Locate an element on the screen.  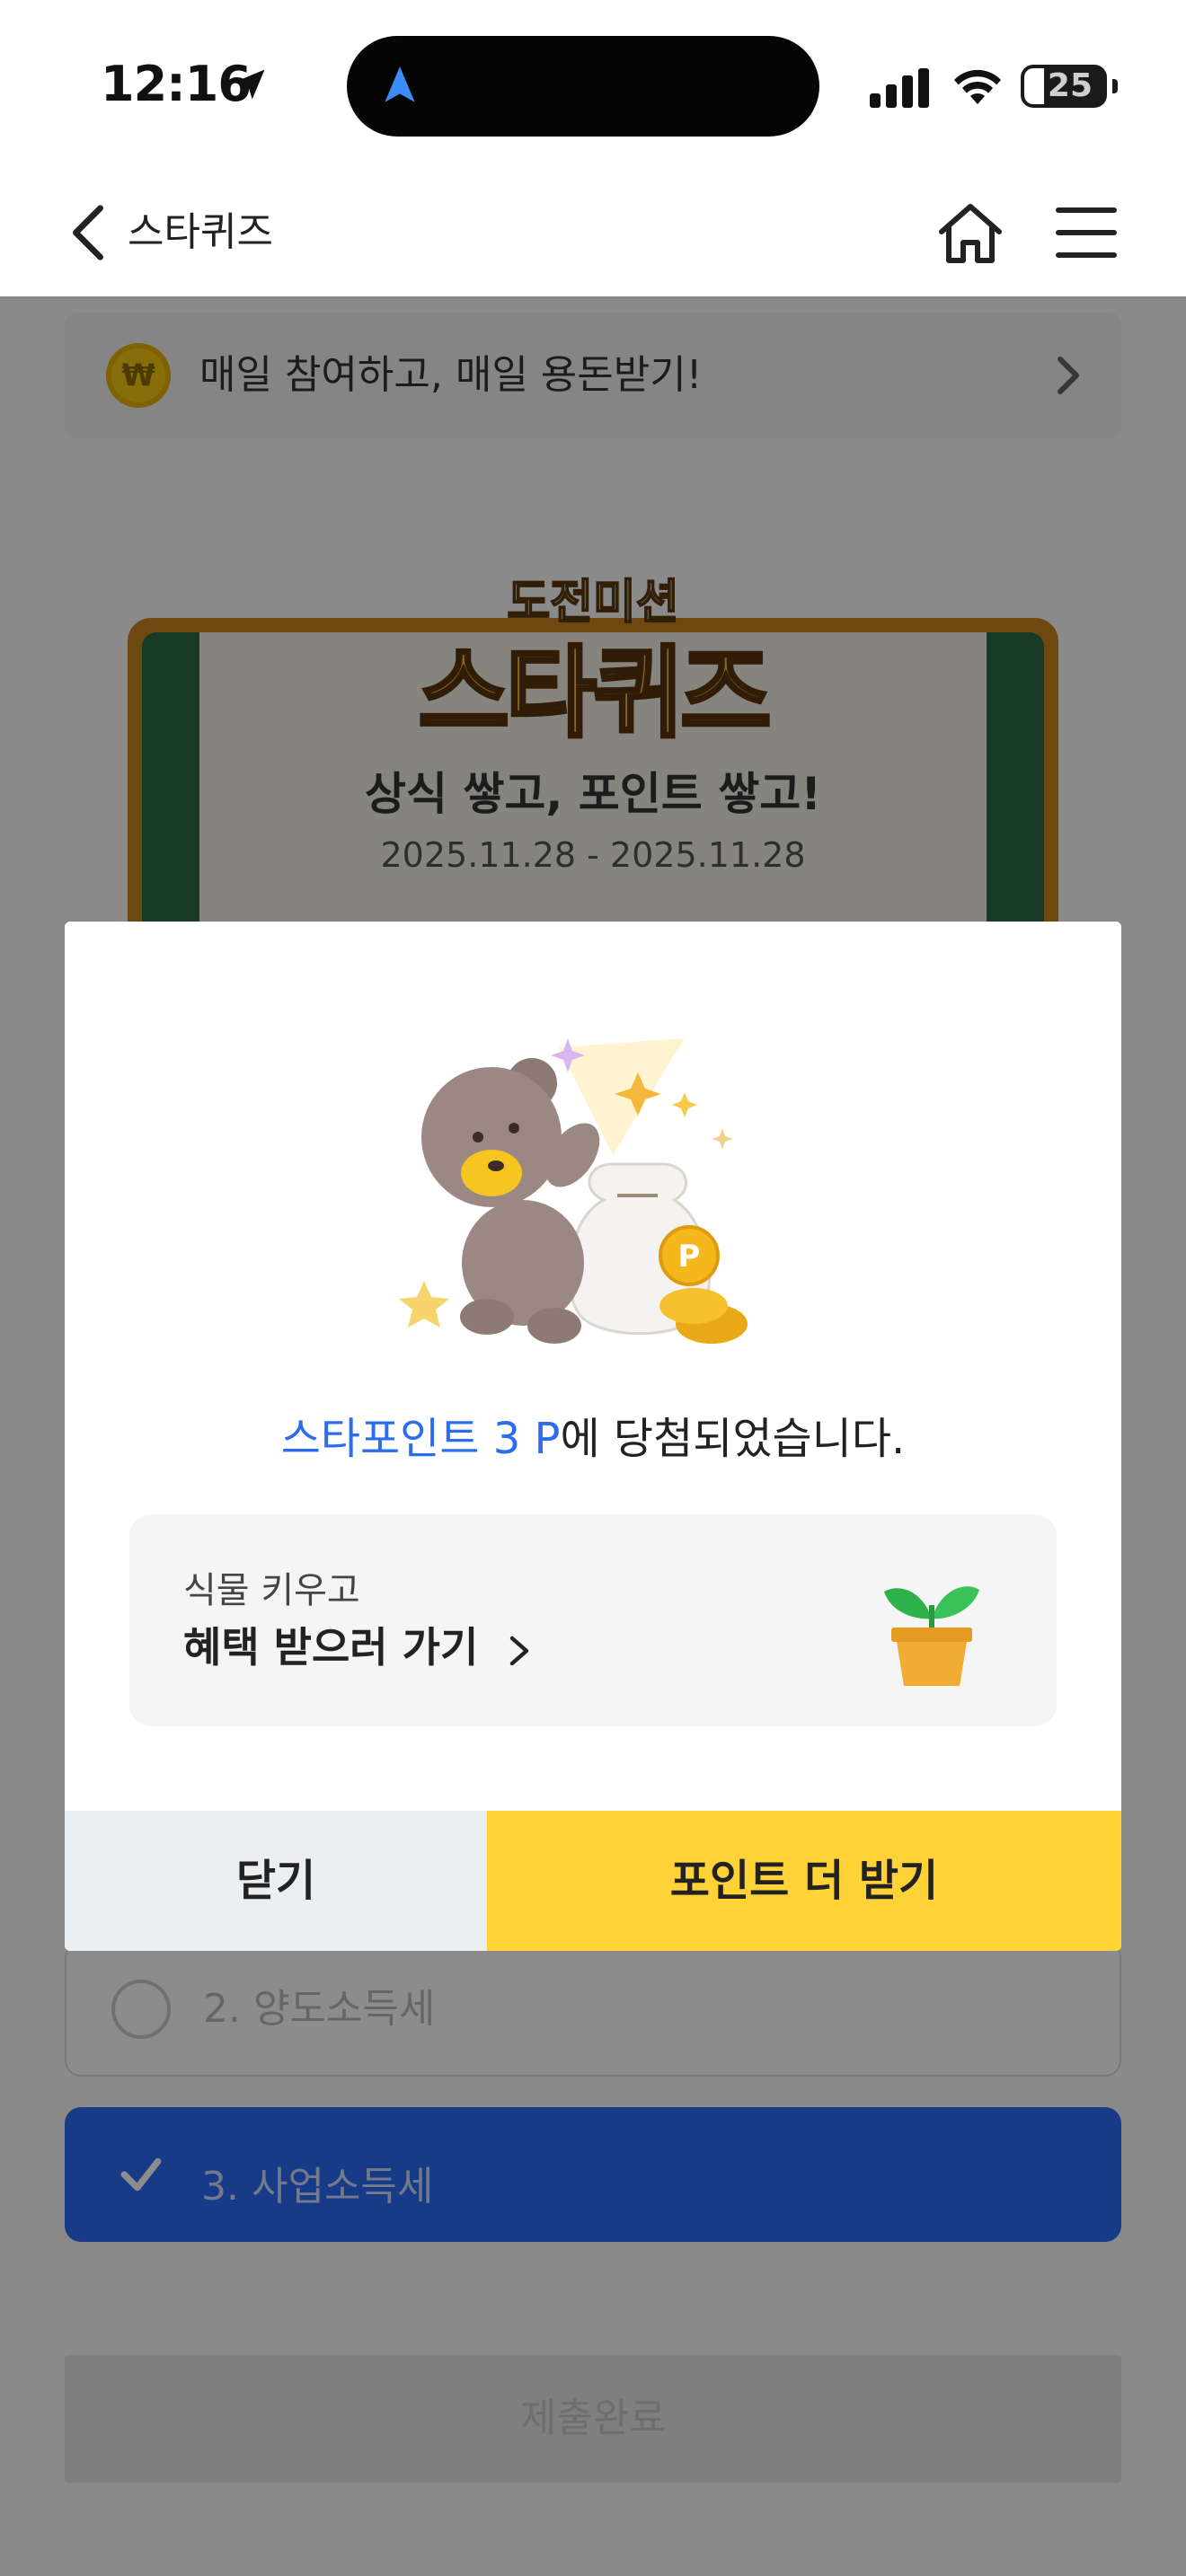
page-title: 스타퀴즈 is located at coordinates (200, 232).